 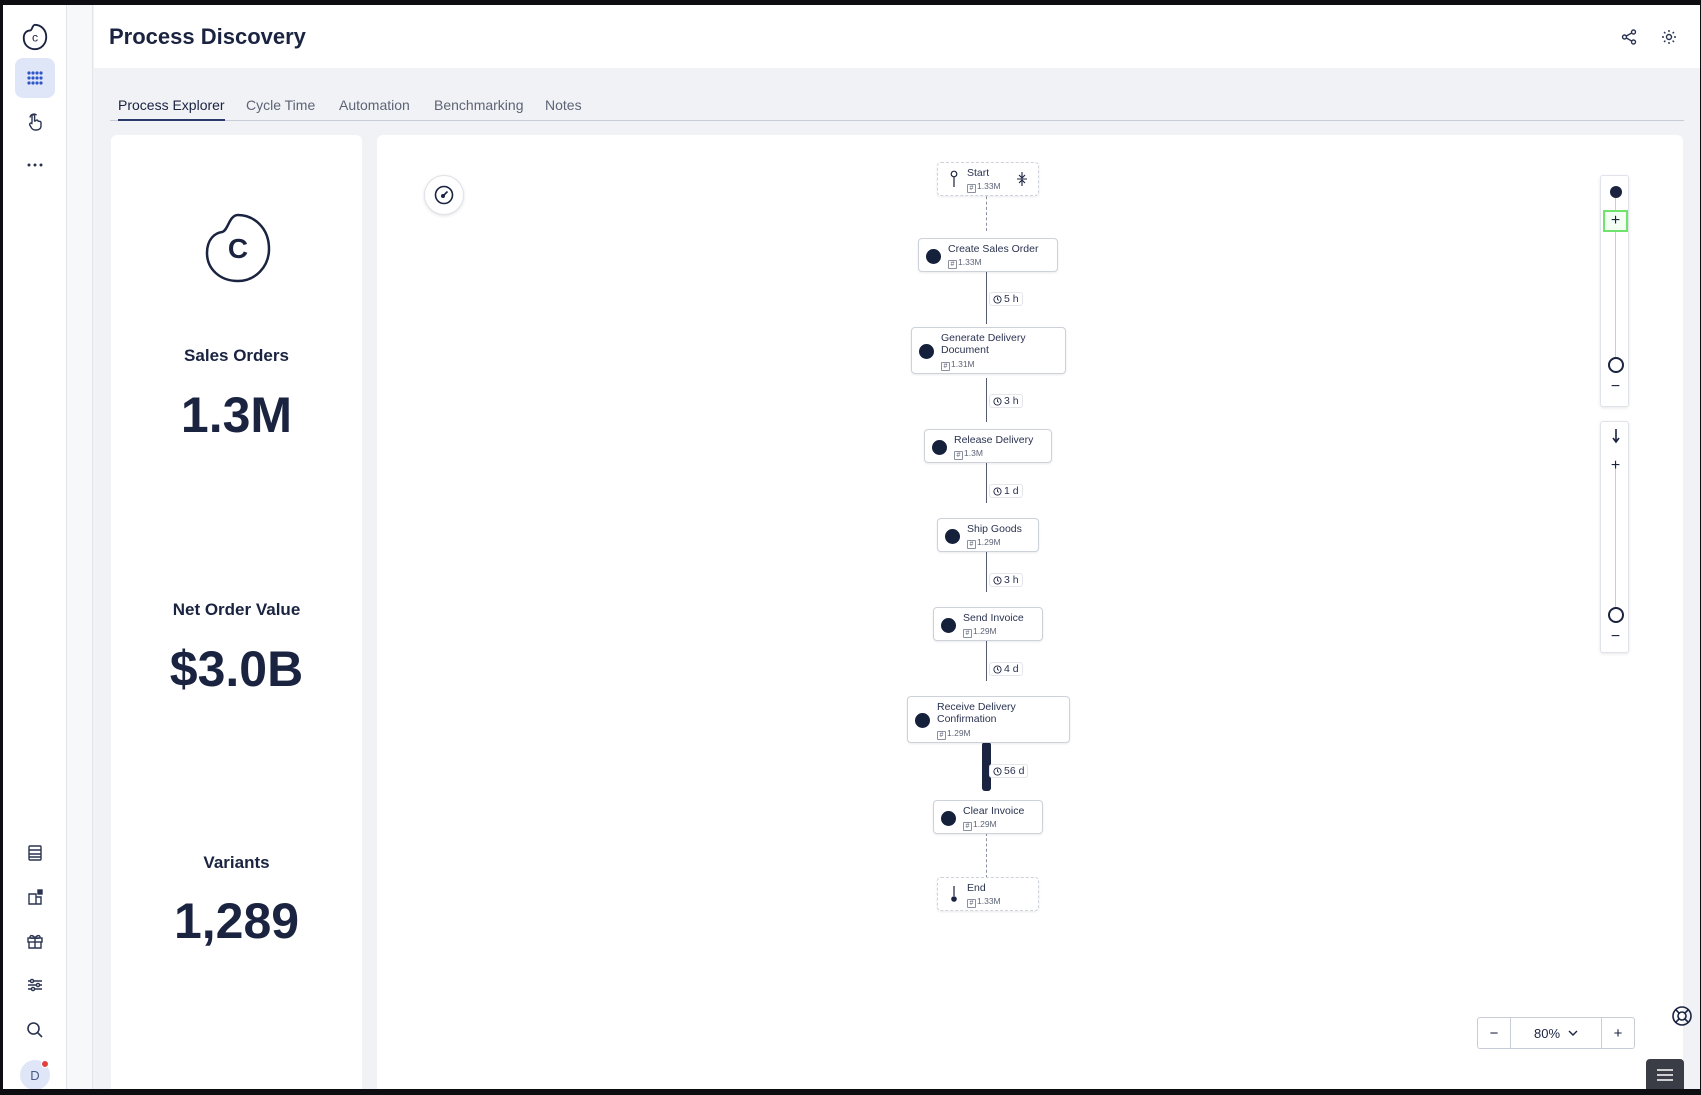 I want to click on node-count: #1.33M, so click(x=965, y=263).